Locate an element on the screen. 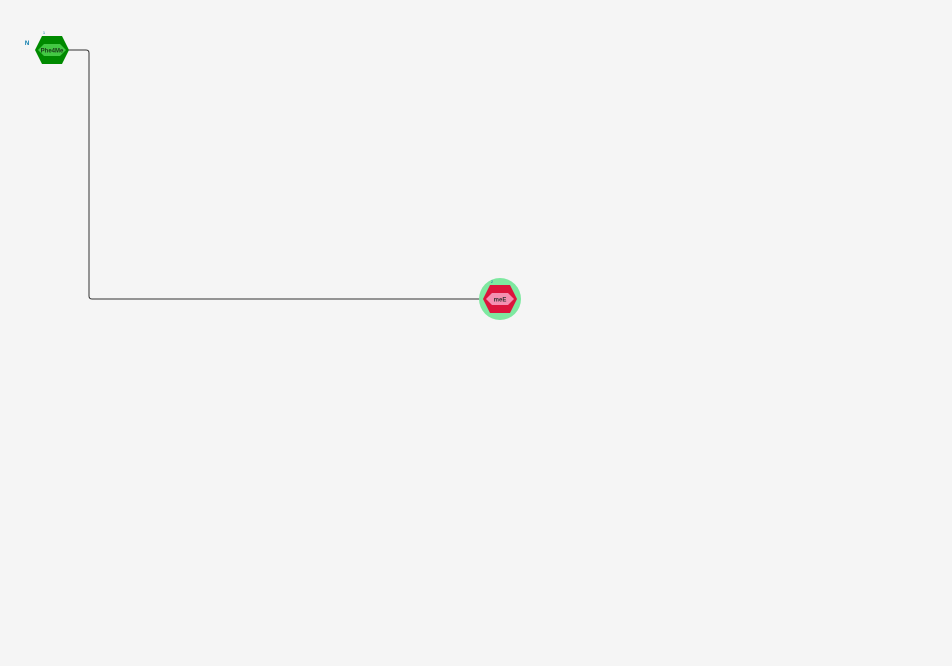 The width and height of the screenshot is (952, 666). monomer-symbol: Phe4Me is located at coordinates (52, 52).